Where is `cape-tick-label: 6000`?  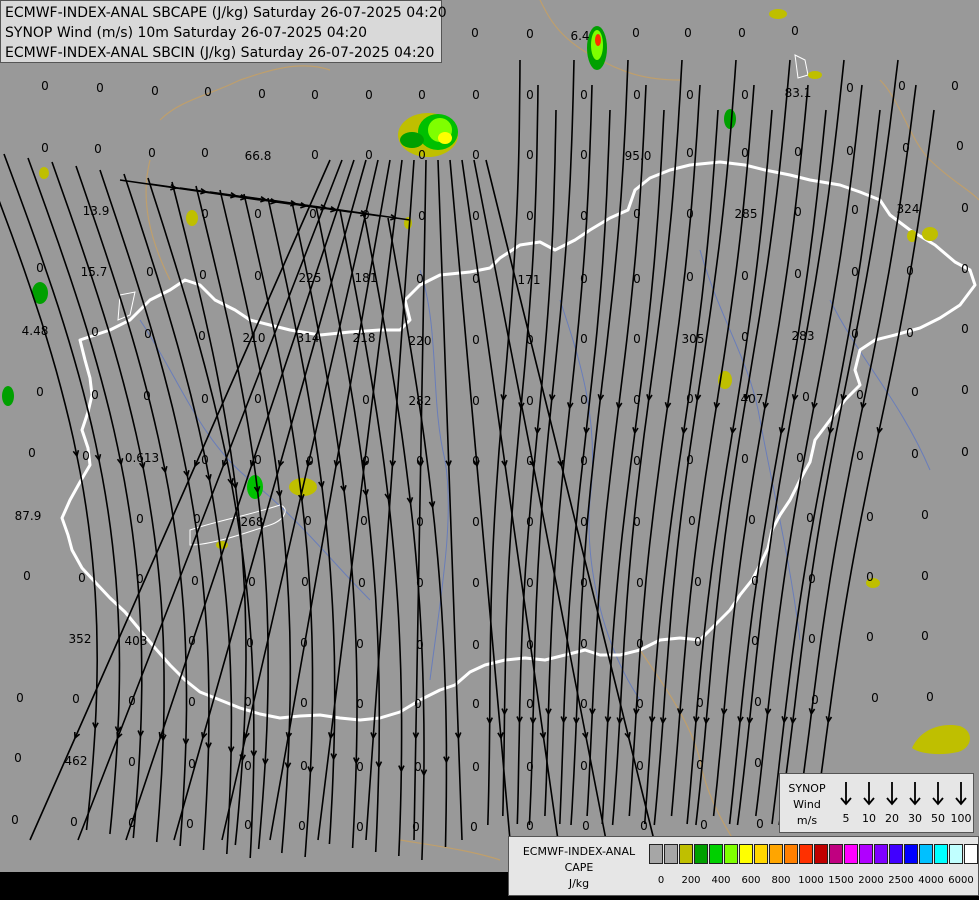 cape-tick-label: 6000 is located at coordinates (961, 880).